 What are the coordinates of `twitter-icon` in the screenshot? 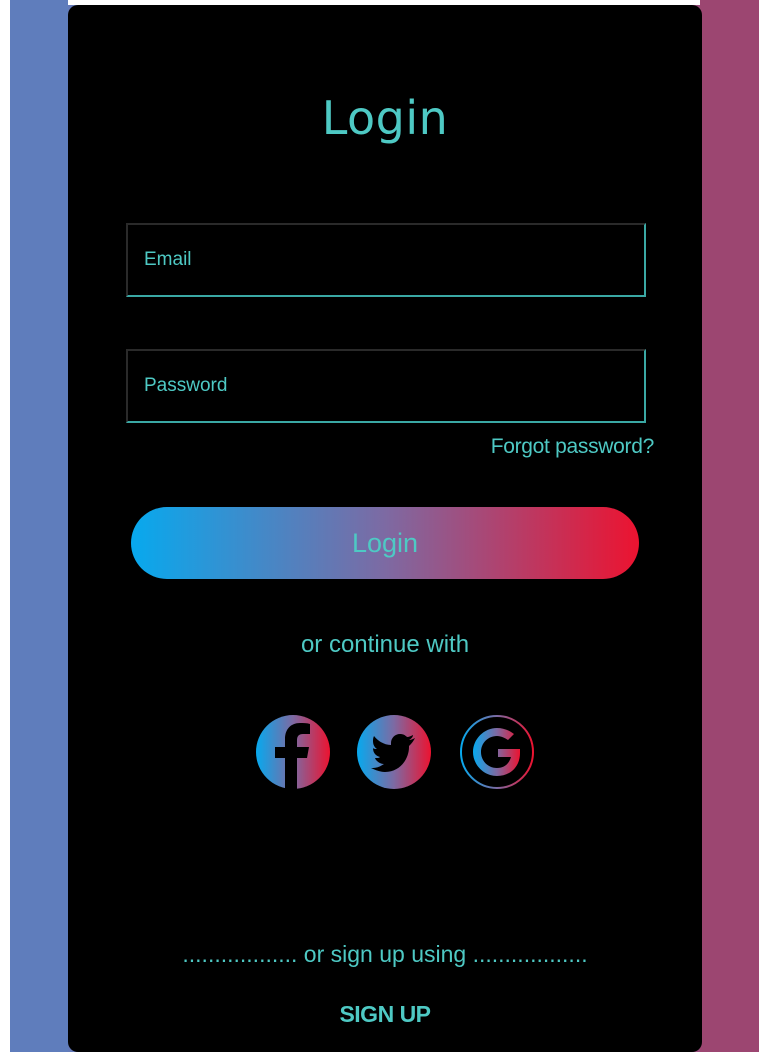 It's located at (394, 752).